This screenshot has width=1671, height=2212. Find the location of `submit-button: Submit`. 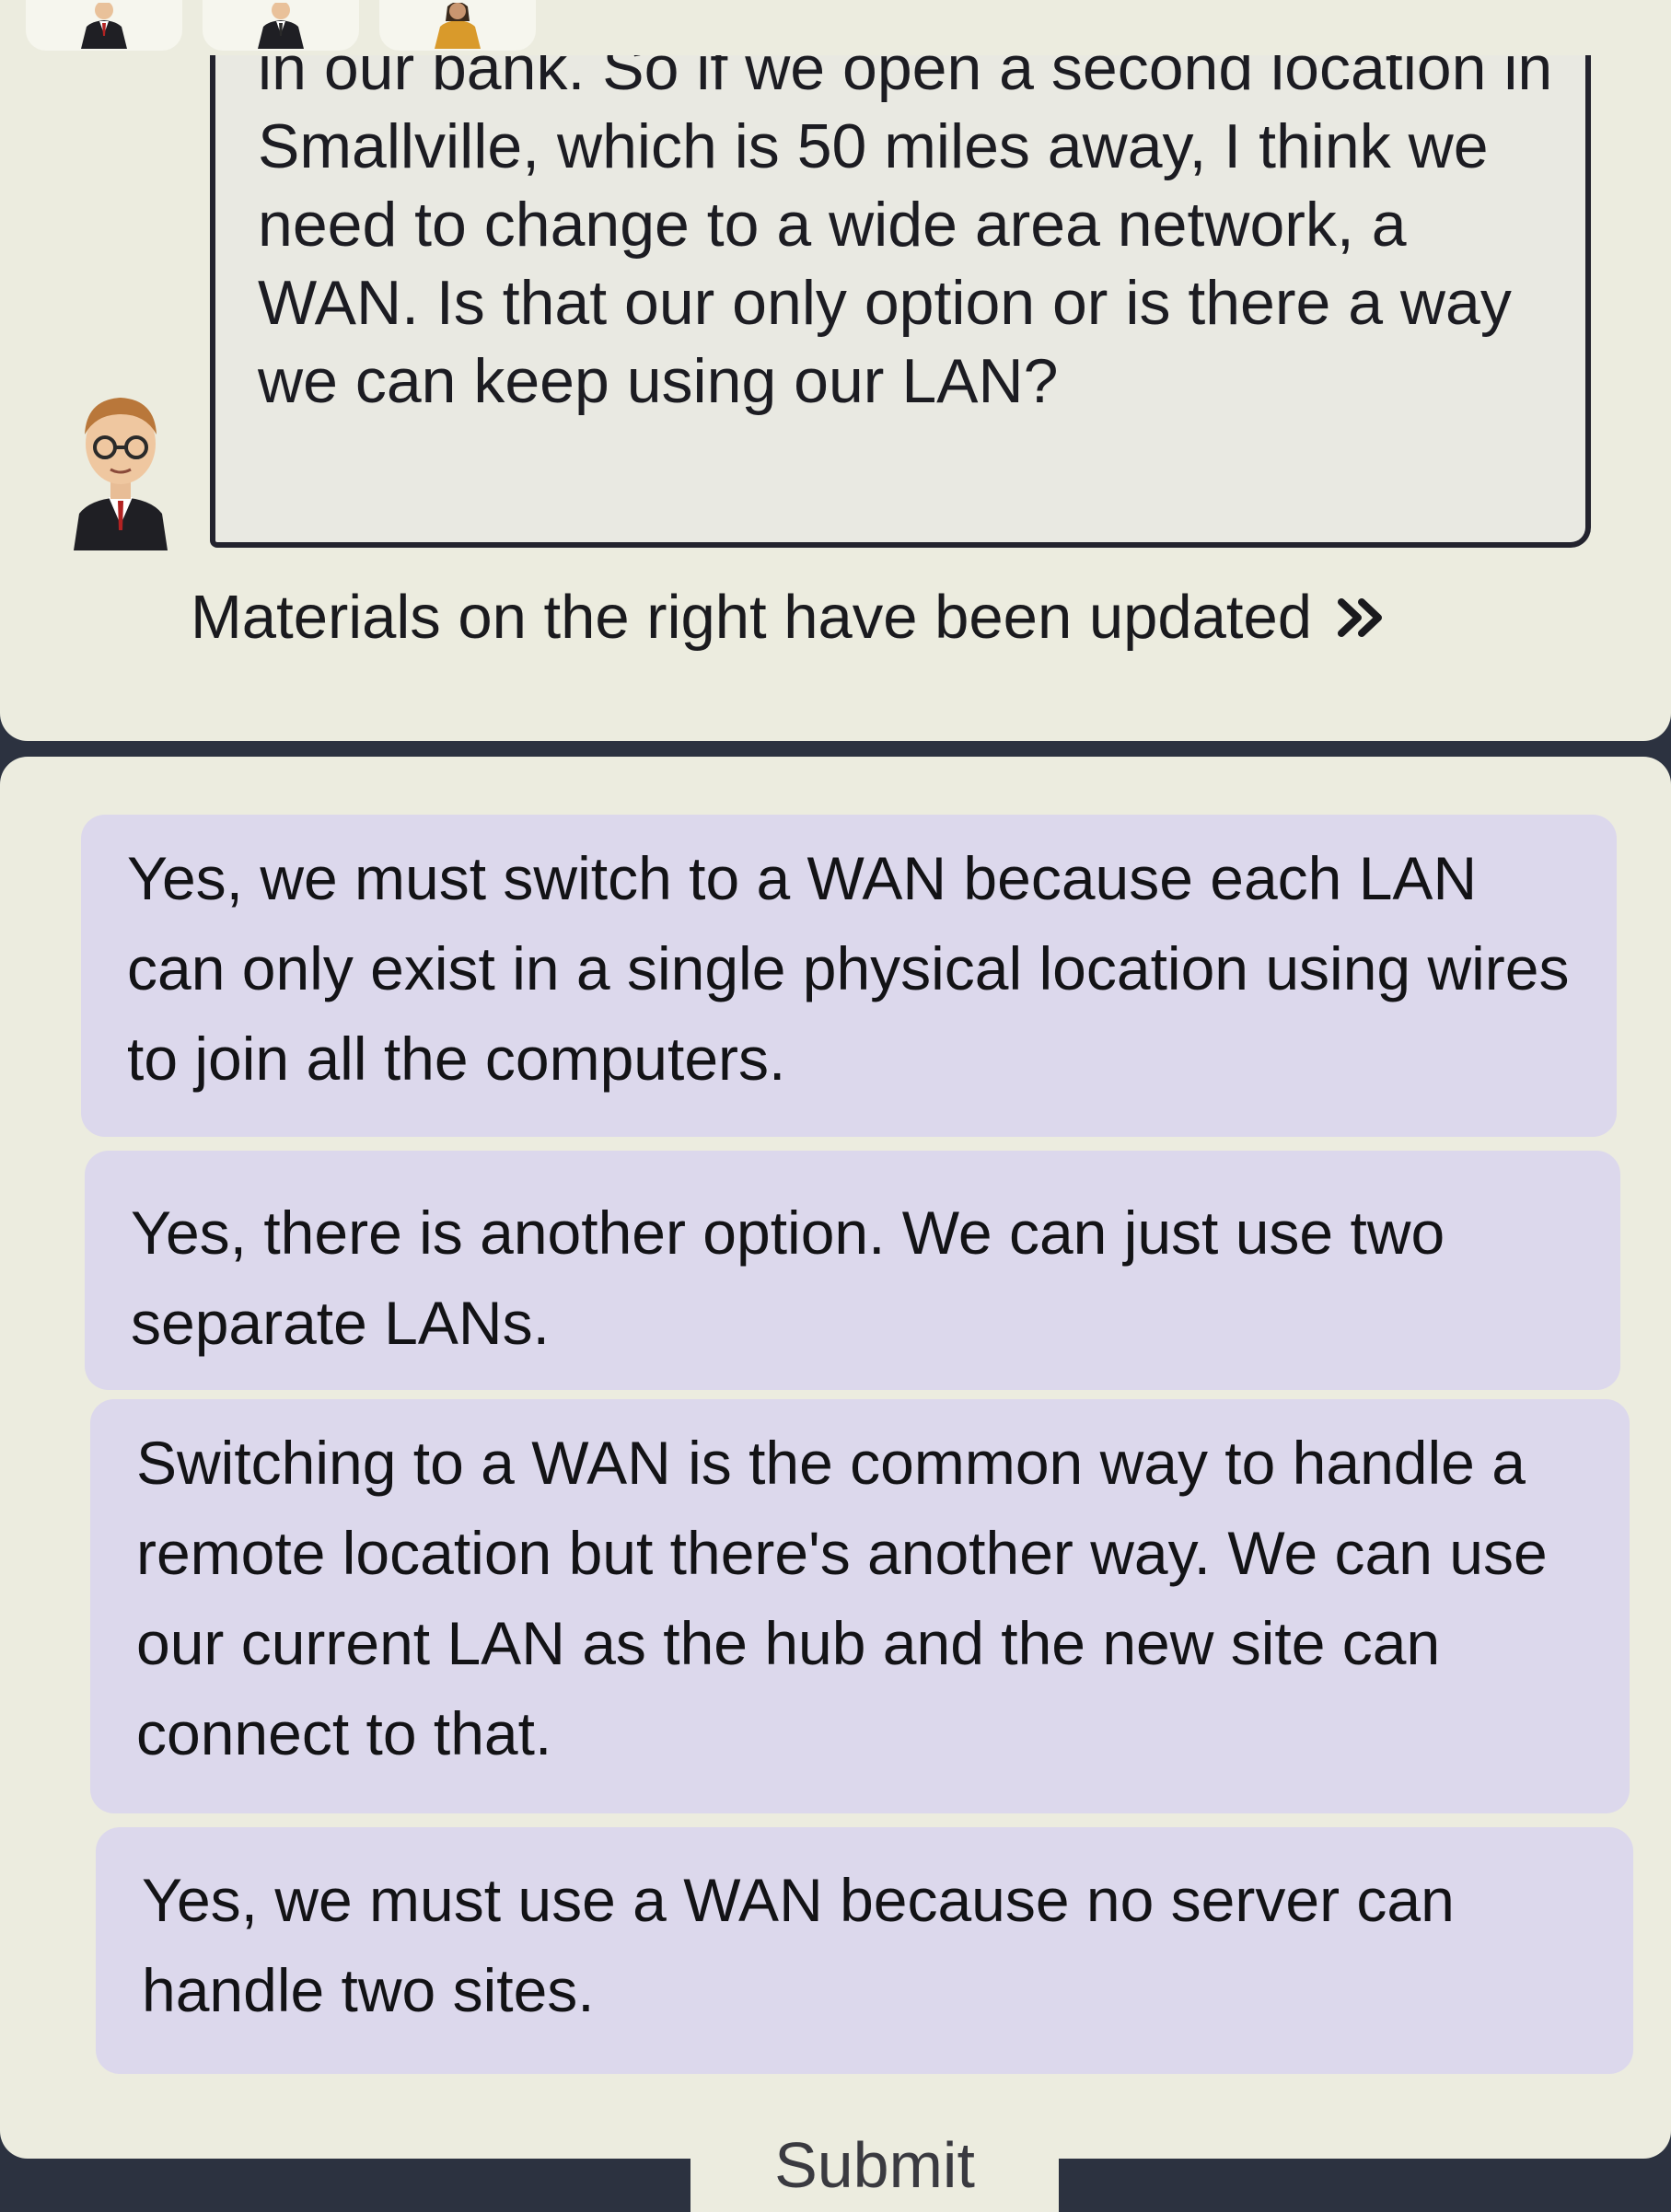

submit-button: Submit is located at coordinates (874, 2164).